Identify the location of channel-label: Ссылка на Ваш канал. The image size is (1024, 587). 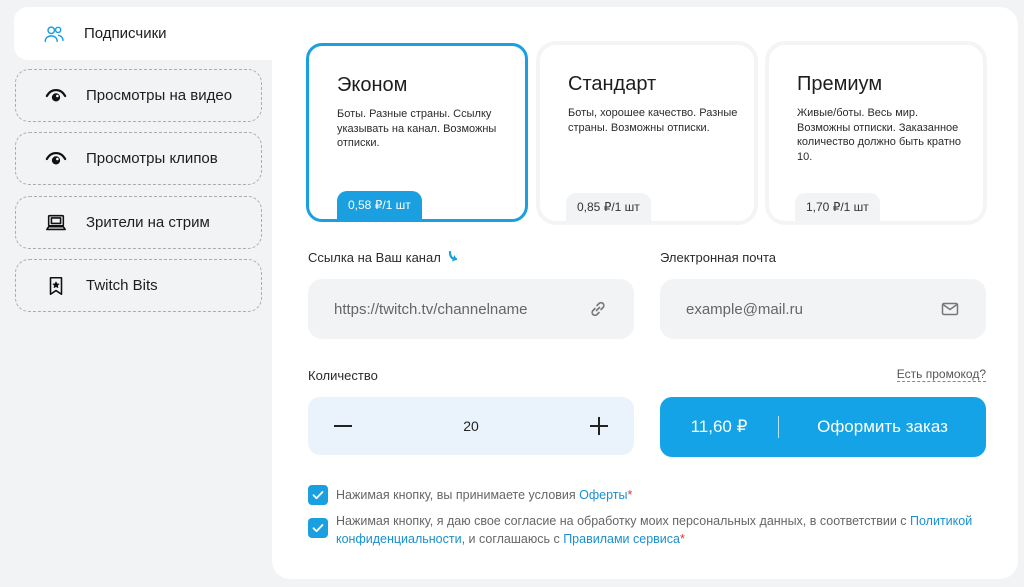
(383, 257).